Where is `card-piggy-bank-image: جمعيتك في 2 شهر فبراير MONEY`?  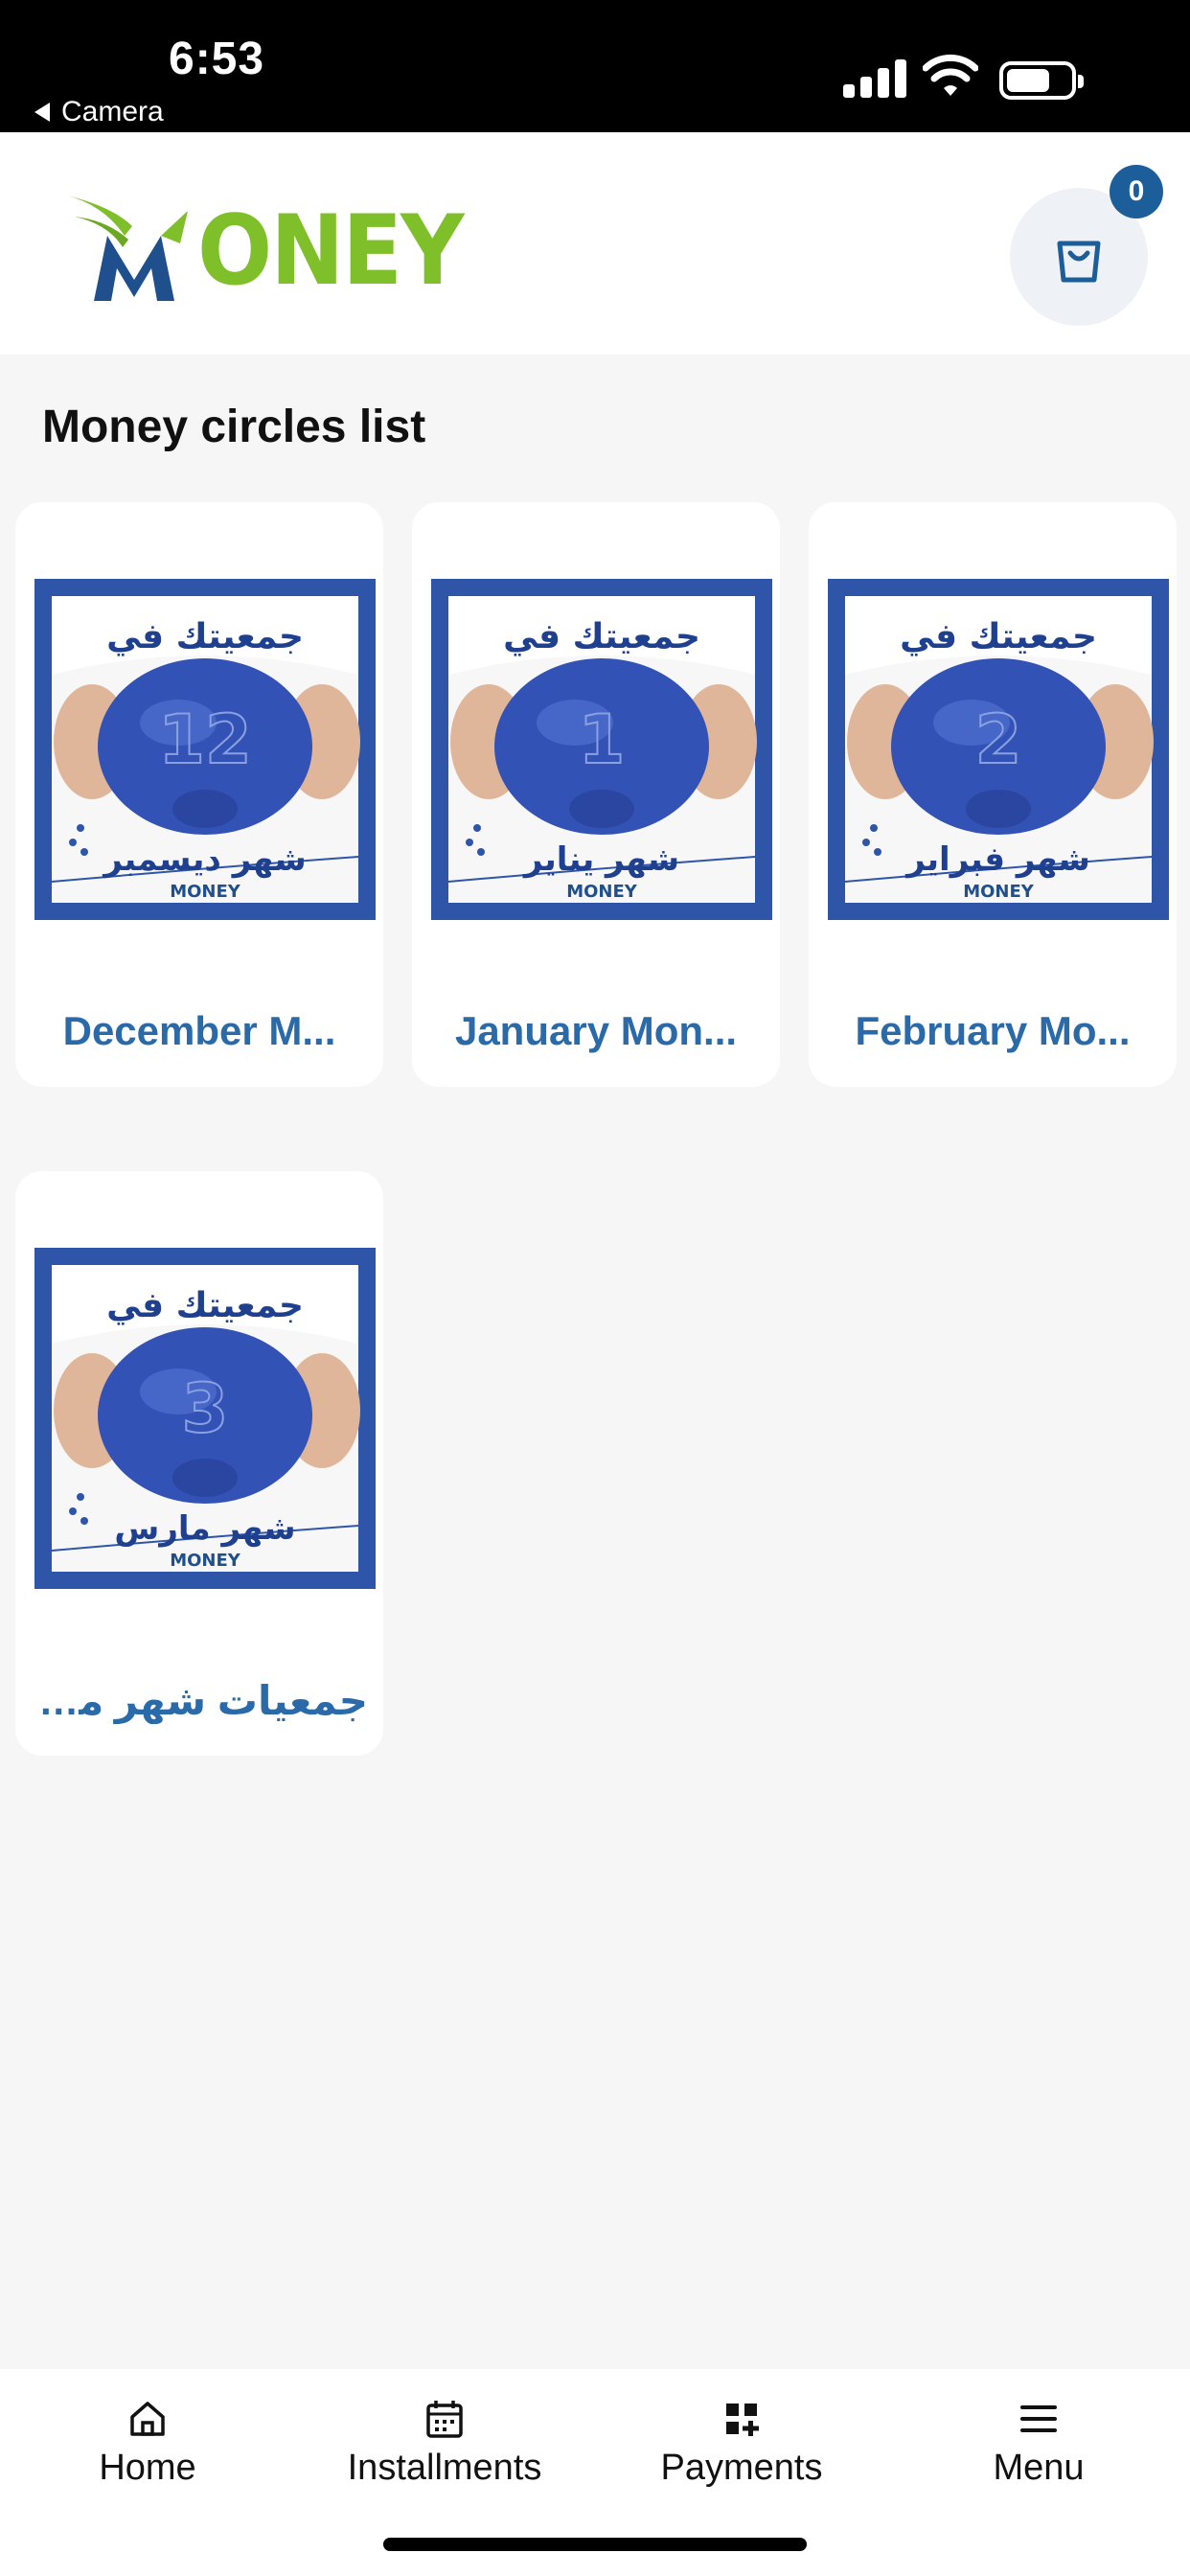
card-piggy-bank-image: جمعيتك في 2 شهر فبراير MONEY is located at coordinates (999, 749).